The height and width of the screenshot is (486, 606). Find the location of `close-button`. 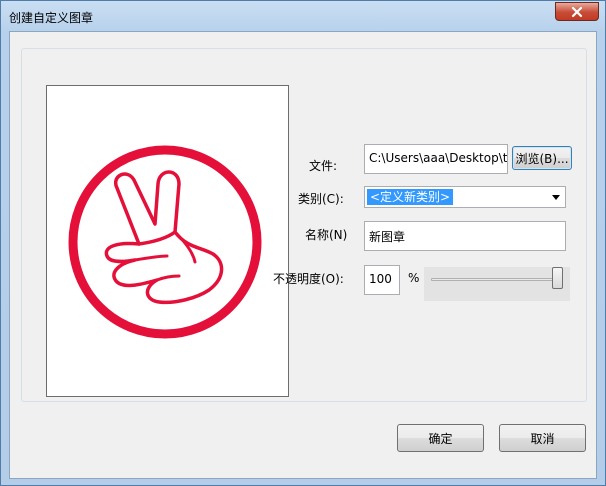

close-button is located at coordinates (577, 11).